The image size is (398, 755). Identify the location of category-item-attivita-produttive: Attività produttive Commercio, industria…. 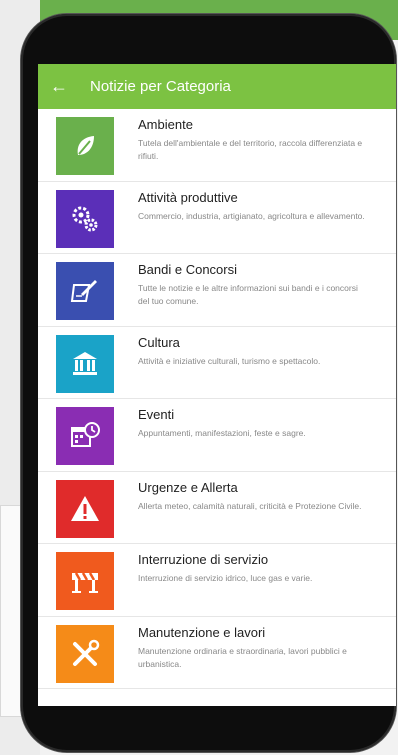
(217, 218).